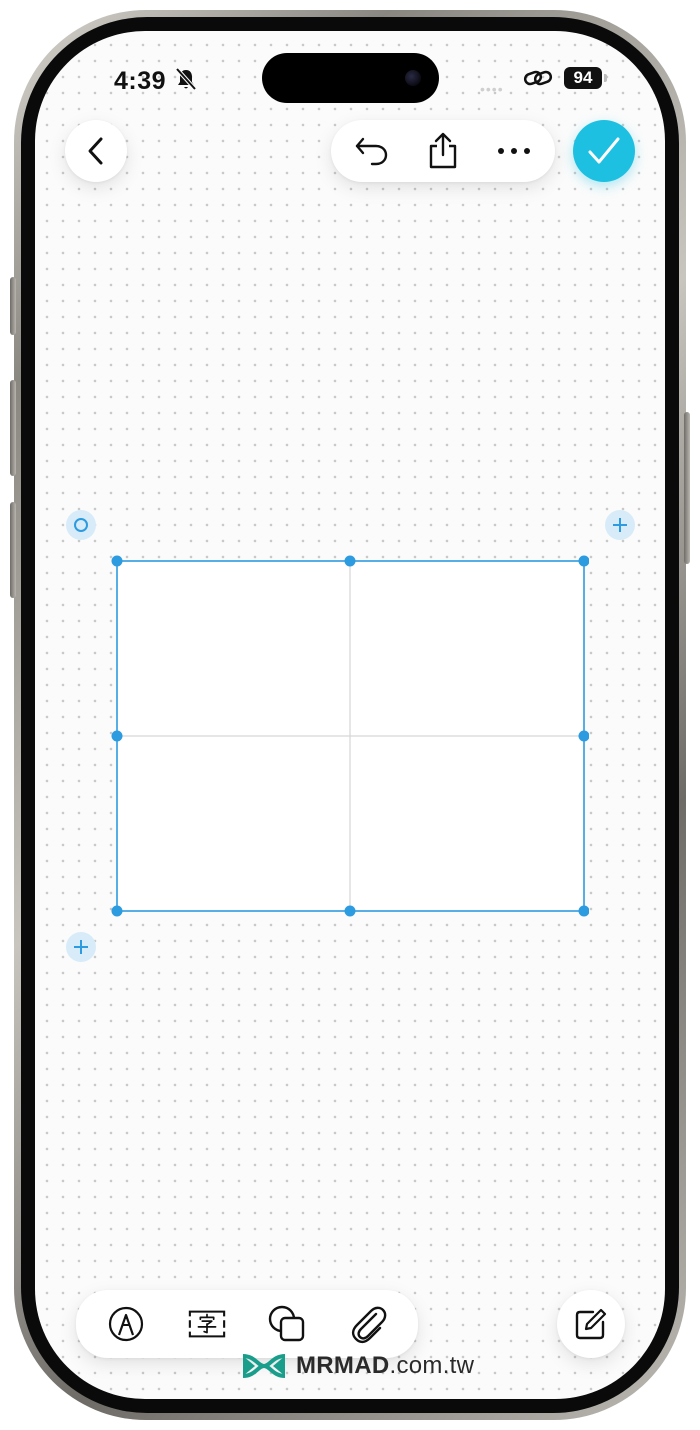  I want to click on checkmark-icon, so click(604, 150).